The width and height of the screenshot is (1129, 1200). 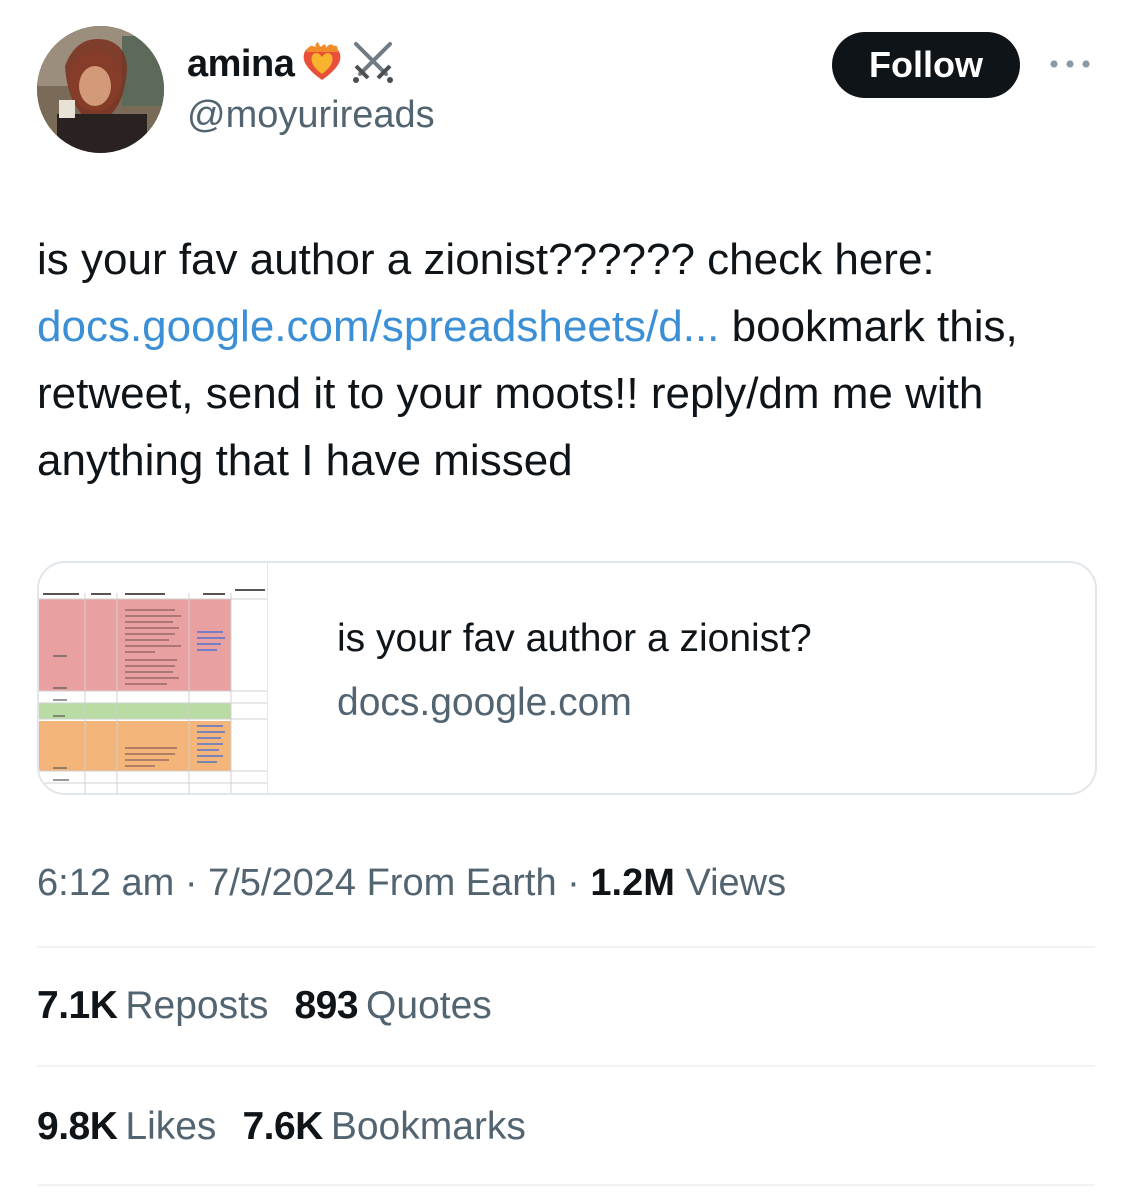 I want to click on views-label: Views, so click(x=730, y=883).